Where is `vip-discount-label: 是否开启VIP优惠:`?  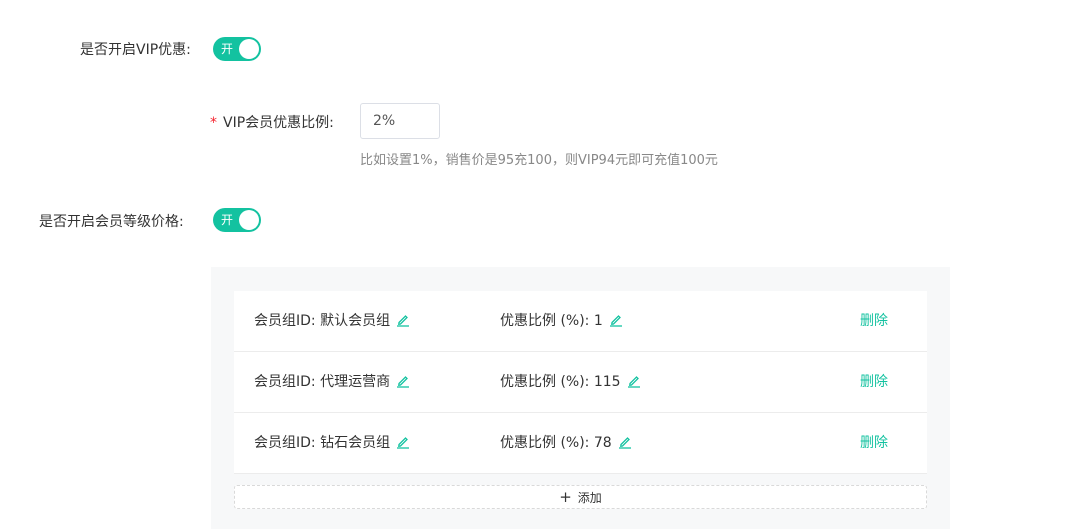
vip-discount-label: 是否开启VIP优惠: is located at coordinates (135, 50).